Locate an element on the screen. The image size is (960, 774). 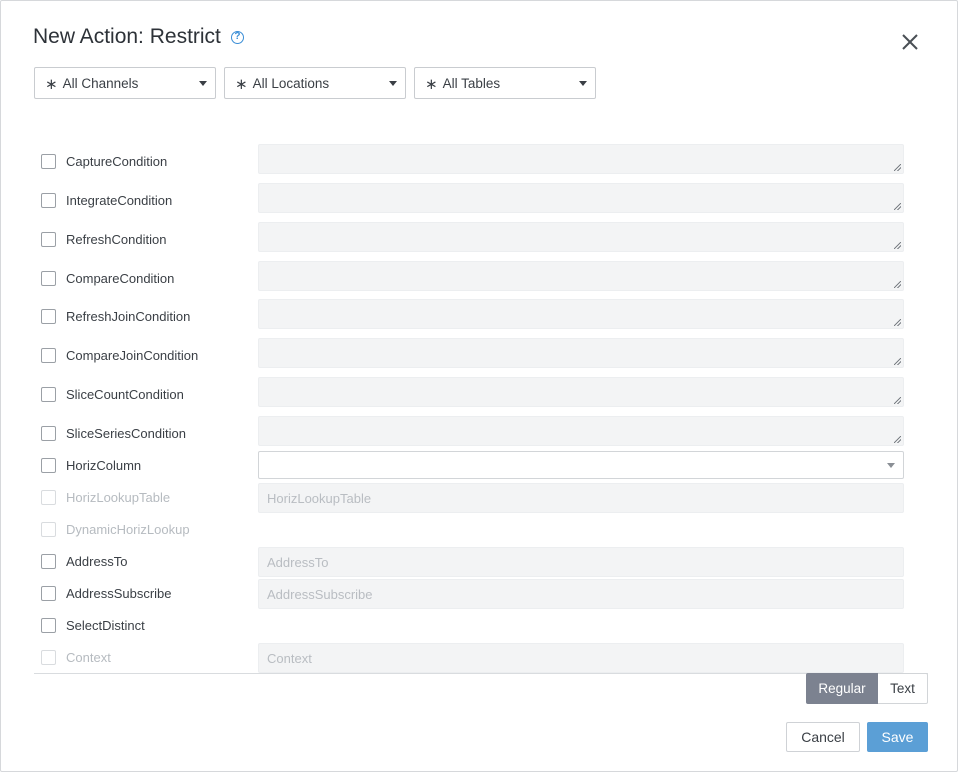
param-label: CompareJoinCondition is located at coordinates (132, 355).